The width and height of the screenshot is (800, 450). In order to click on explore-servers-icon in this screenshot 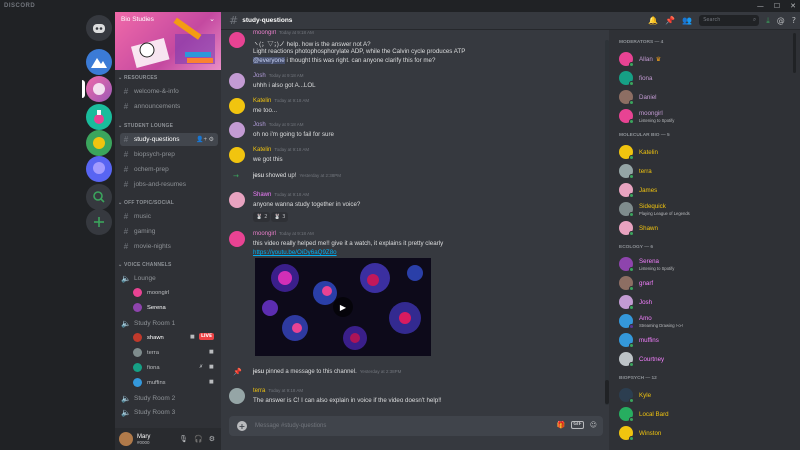, I will do `click(99, 197)`.